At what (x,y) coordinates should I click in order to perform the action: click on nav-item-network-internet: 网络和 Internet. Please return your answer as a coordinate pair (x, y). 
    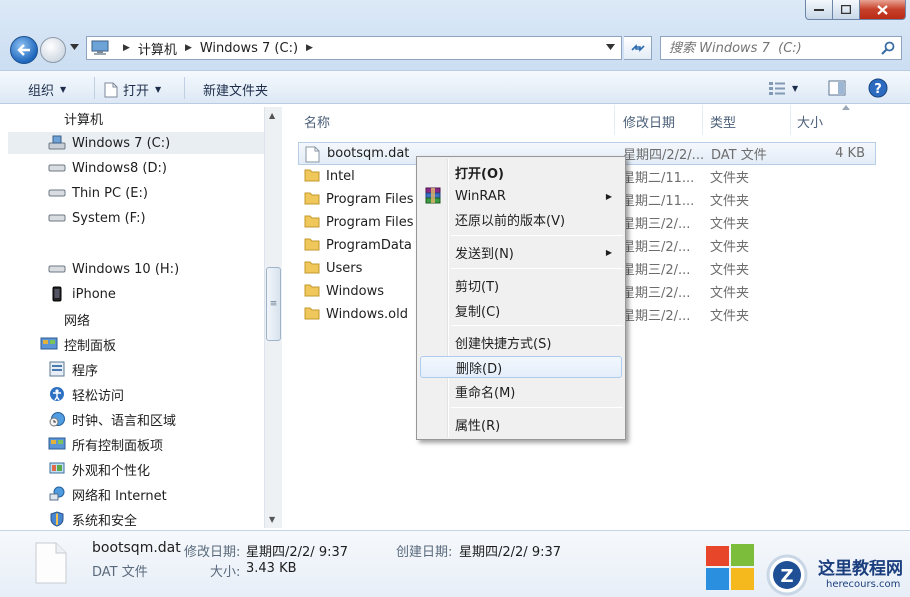
    Looking at the image, I should click on (107, 494).